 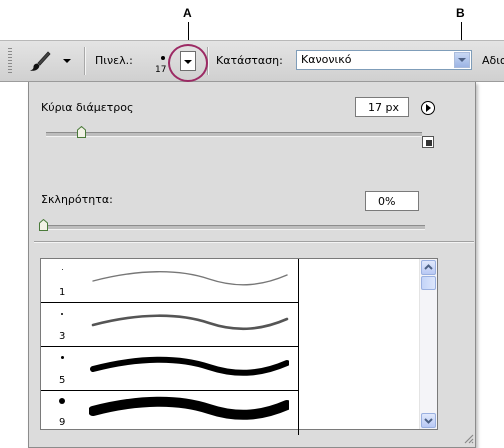 I want to click on mode-label: Κατάσταση:, so click(x=249, y=60).